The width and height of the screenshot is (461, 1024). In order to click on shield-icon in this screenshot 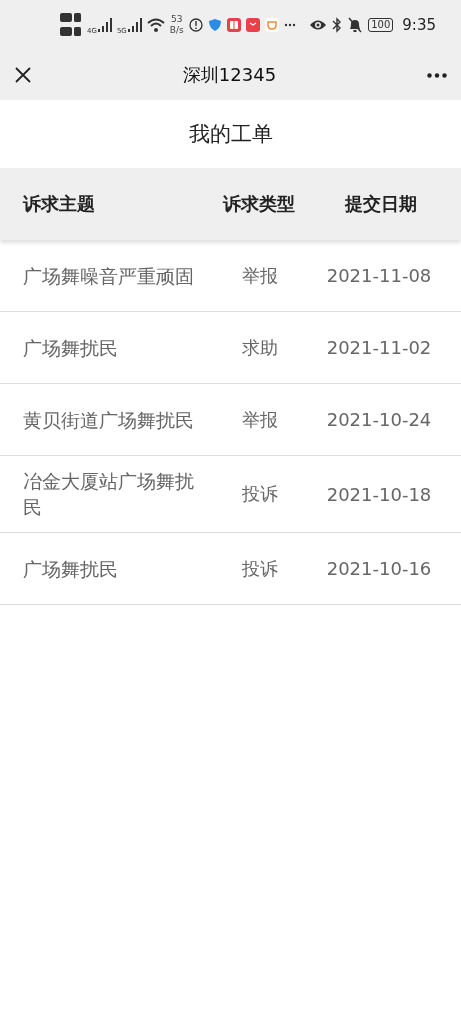, I will do `click(214, 25)`.